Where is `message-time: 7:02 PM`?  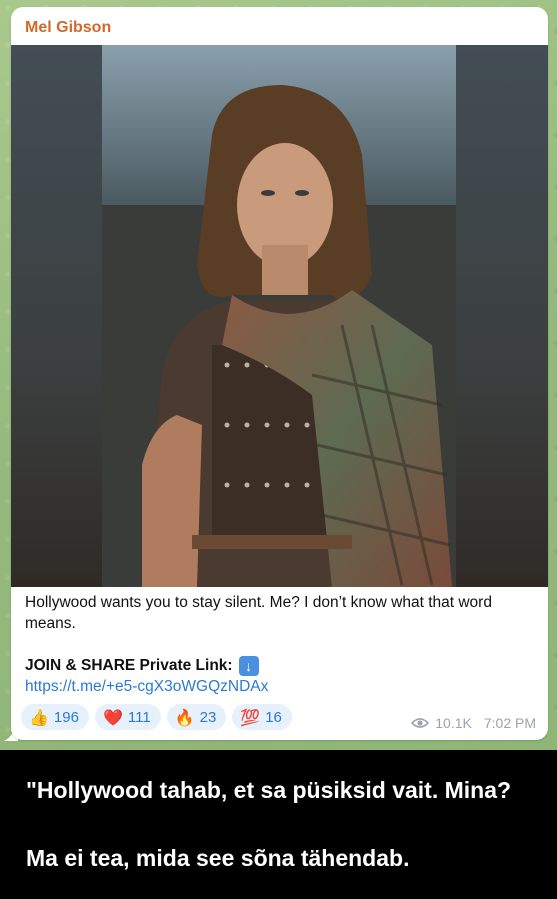 message-time: 7:02 PM is located at coordinates (509, 723).